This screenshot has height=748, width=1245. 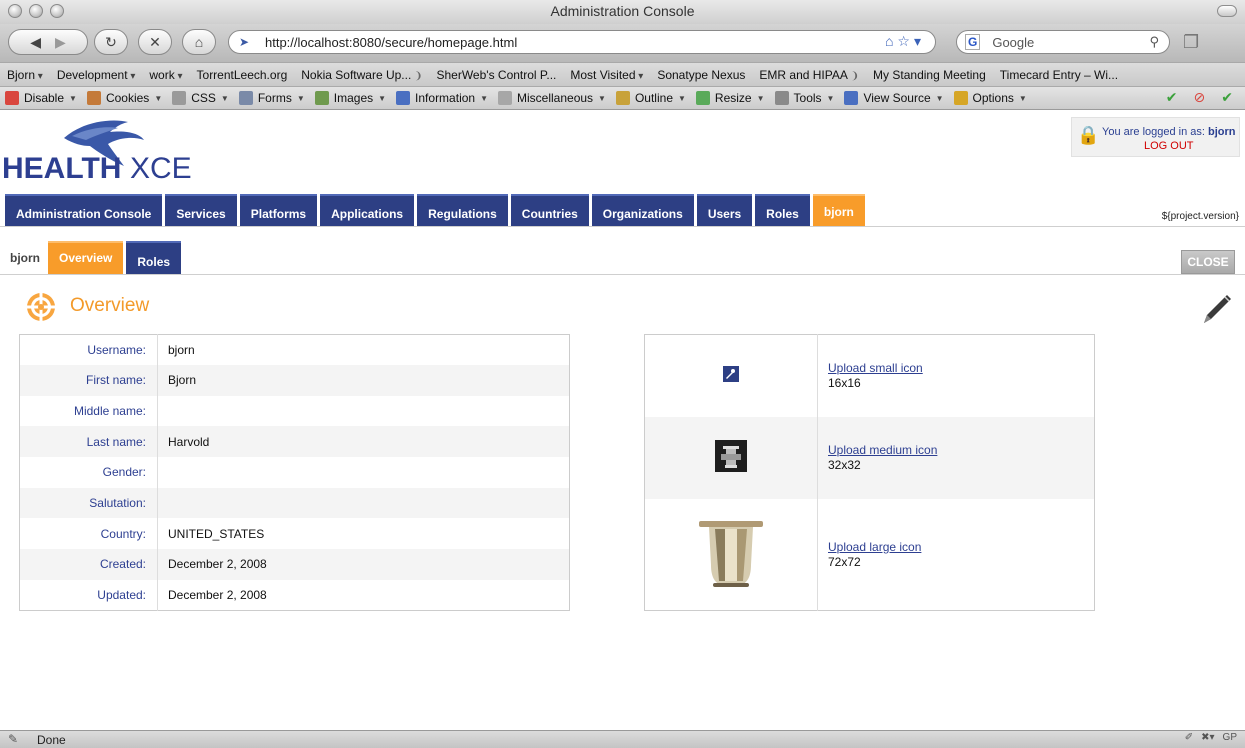 What do you see at coordinates (200, 98) in the screenshot?
I see `devbar-css: CSS ▼` at bounding box center [200, 98].